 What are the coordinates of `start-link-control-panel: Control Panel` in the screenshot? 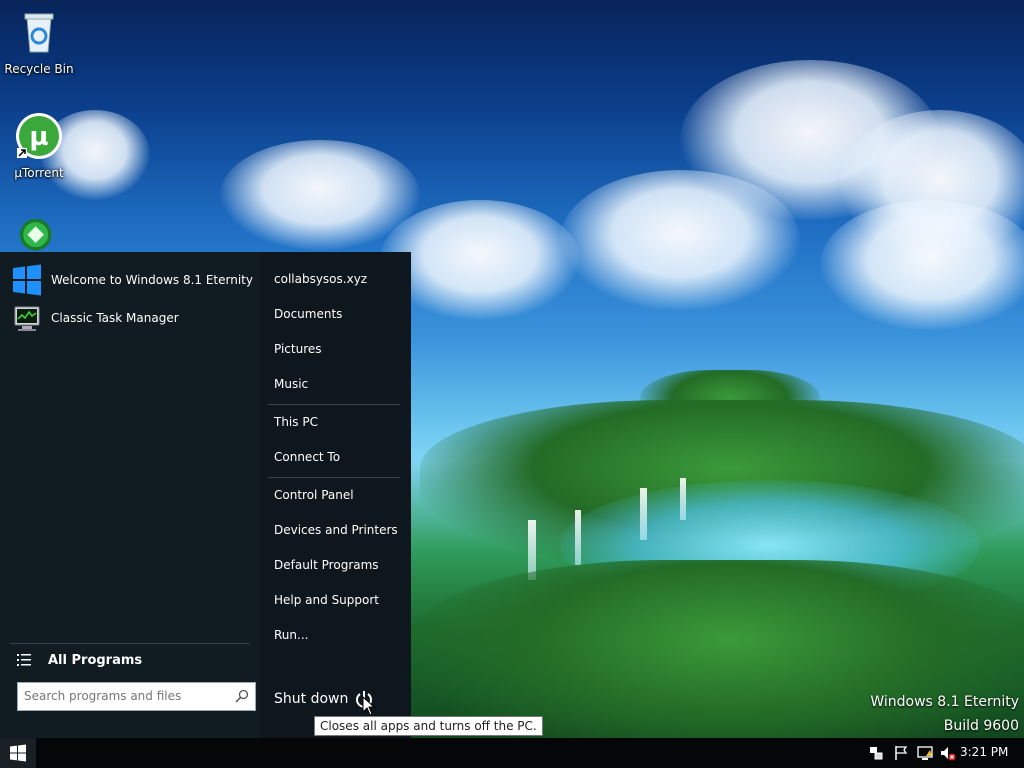 It's located at (314, 495).